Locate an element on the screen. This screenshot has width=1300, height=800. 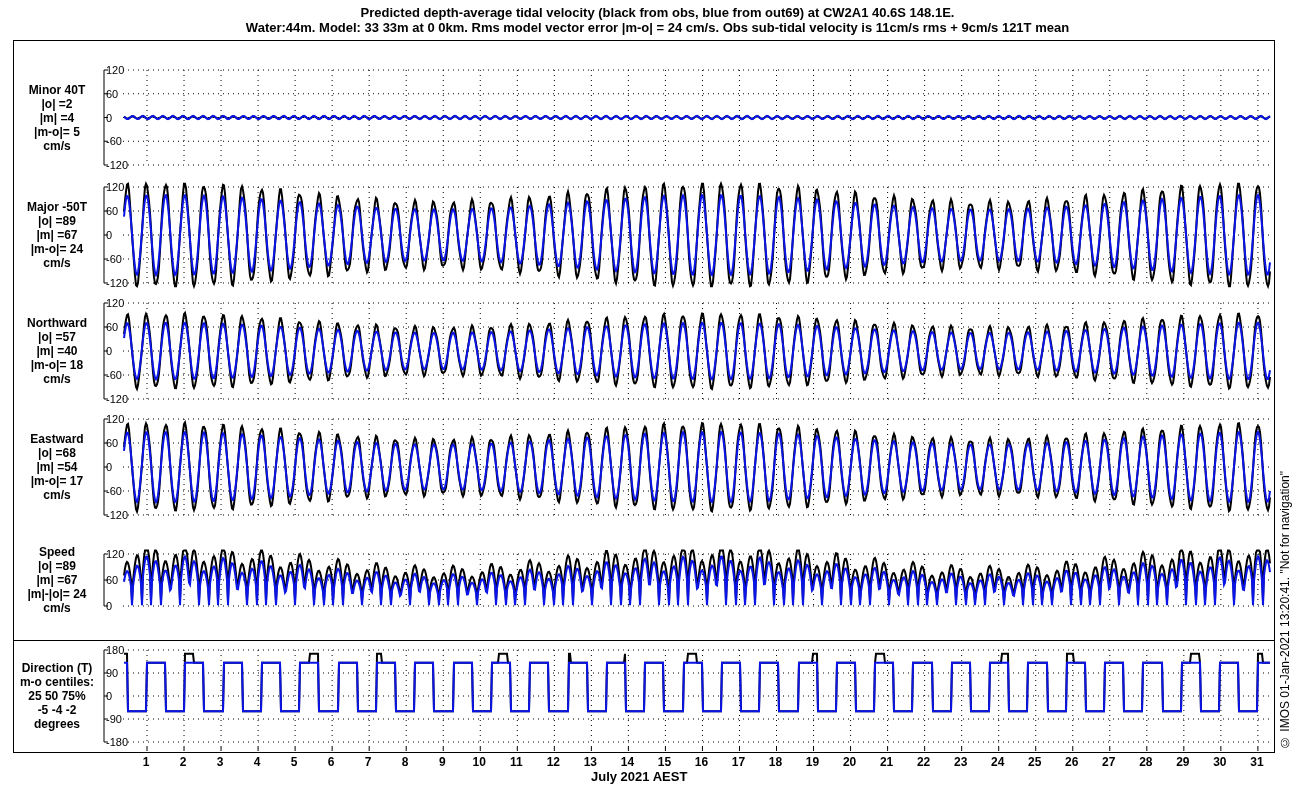
axis-tick-label: 27 is located at coordinates (1109, 762).